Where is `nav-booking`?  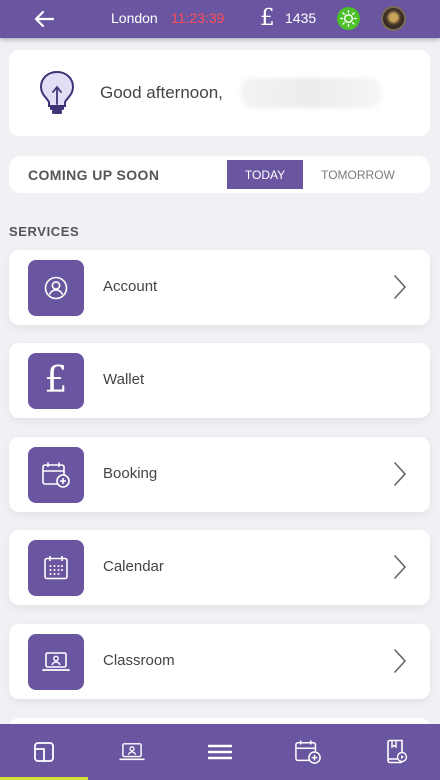 nav-booking is located at coordinates (308, 752).